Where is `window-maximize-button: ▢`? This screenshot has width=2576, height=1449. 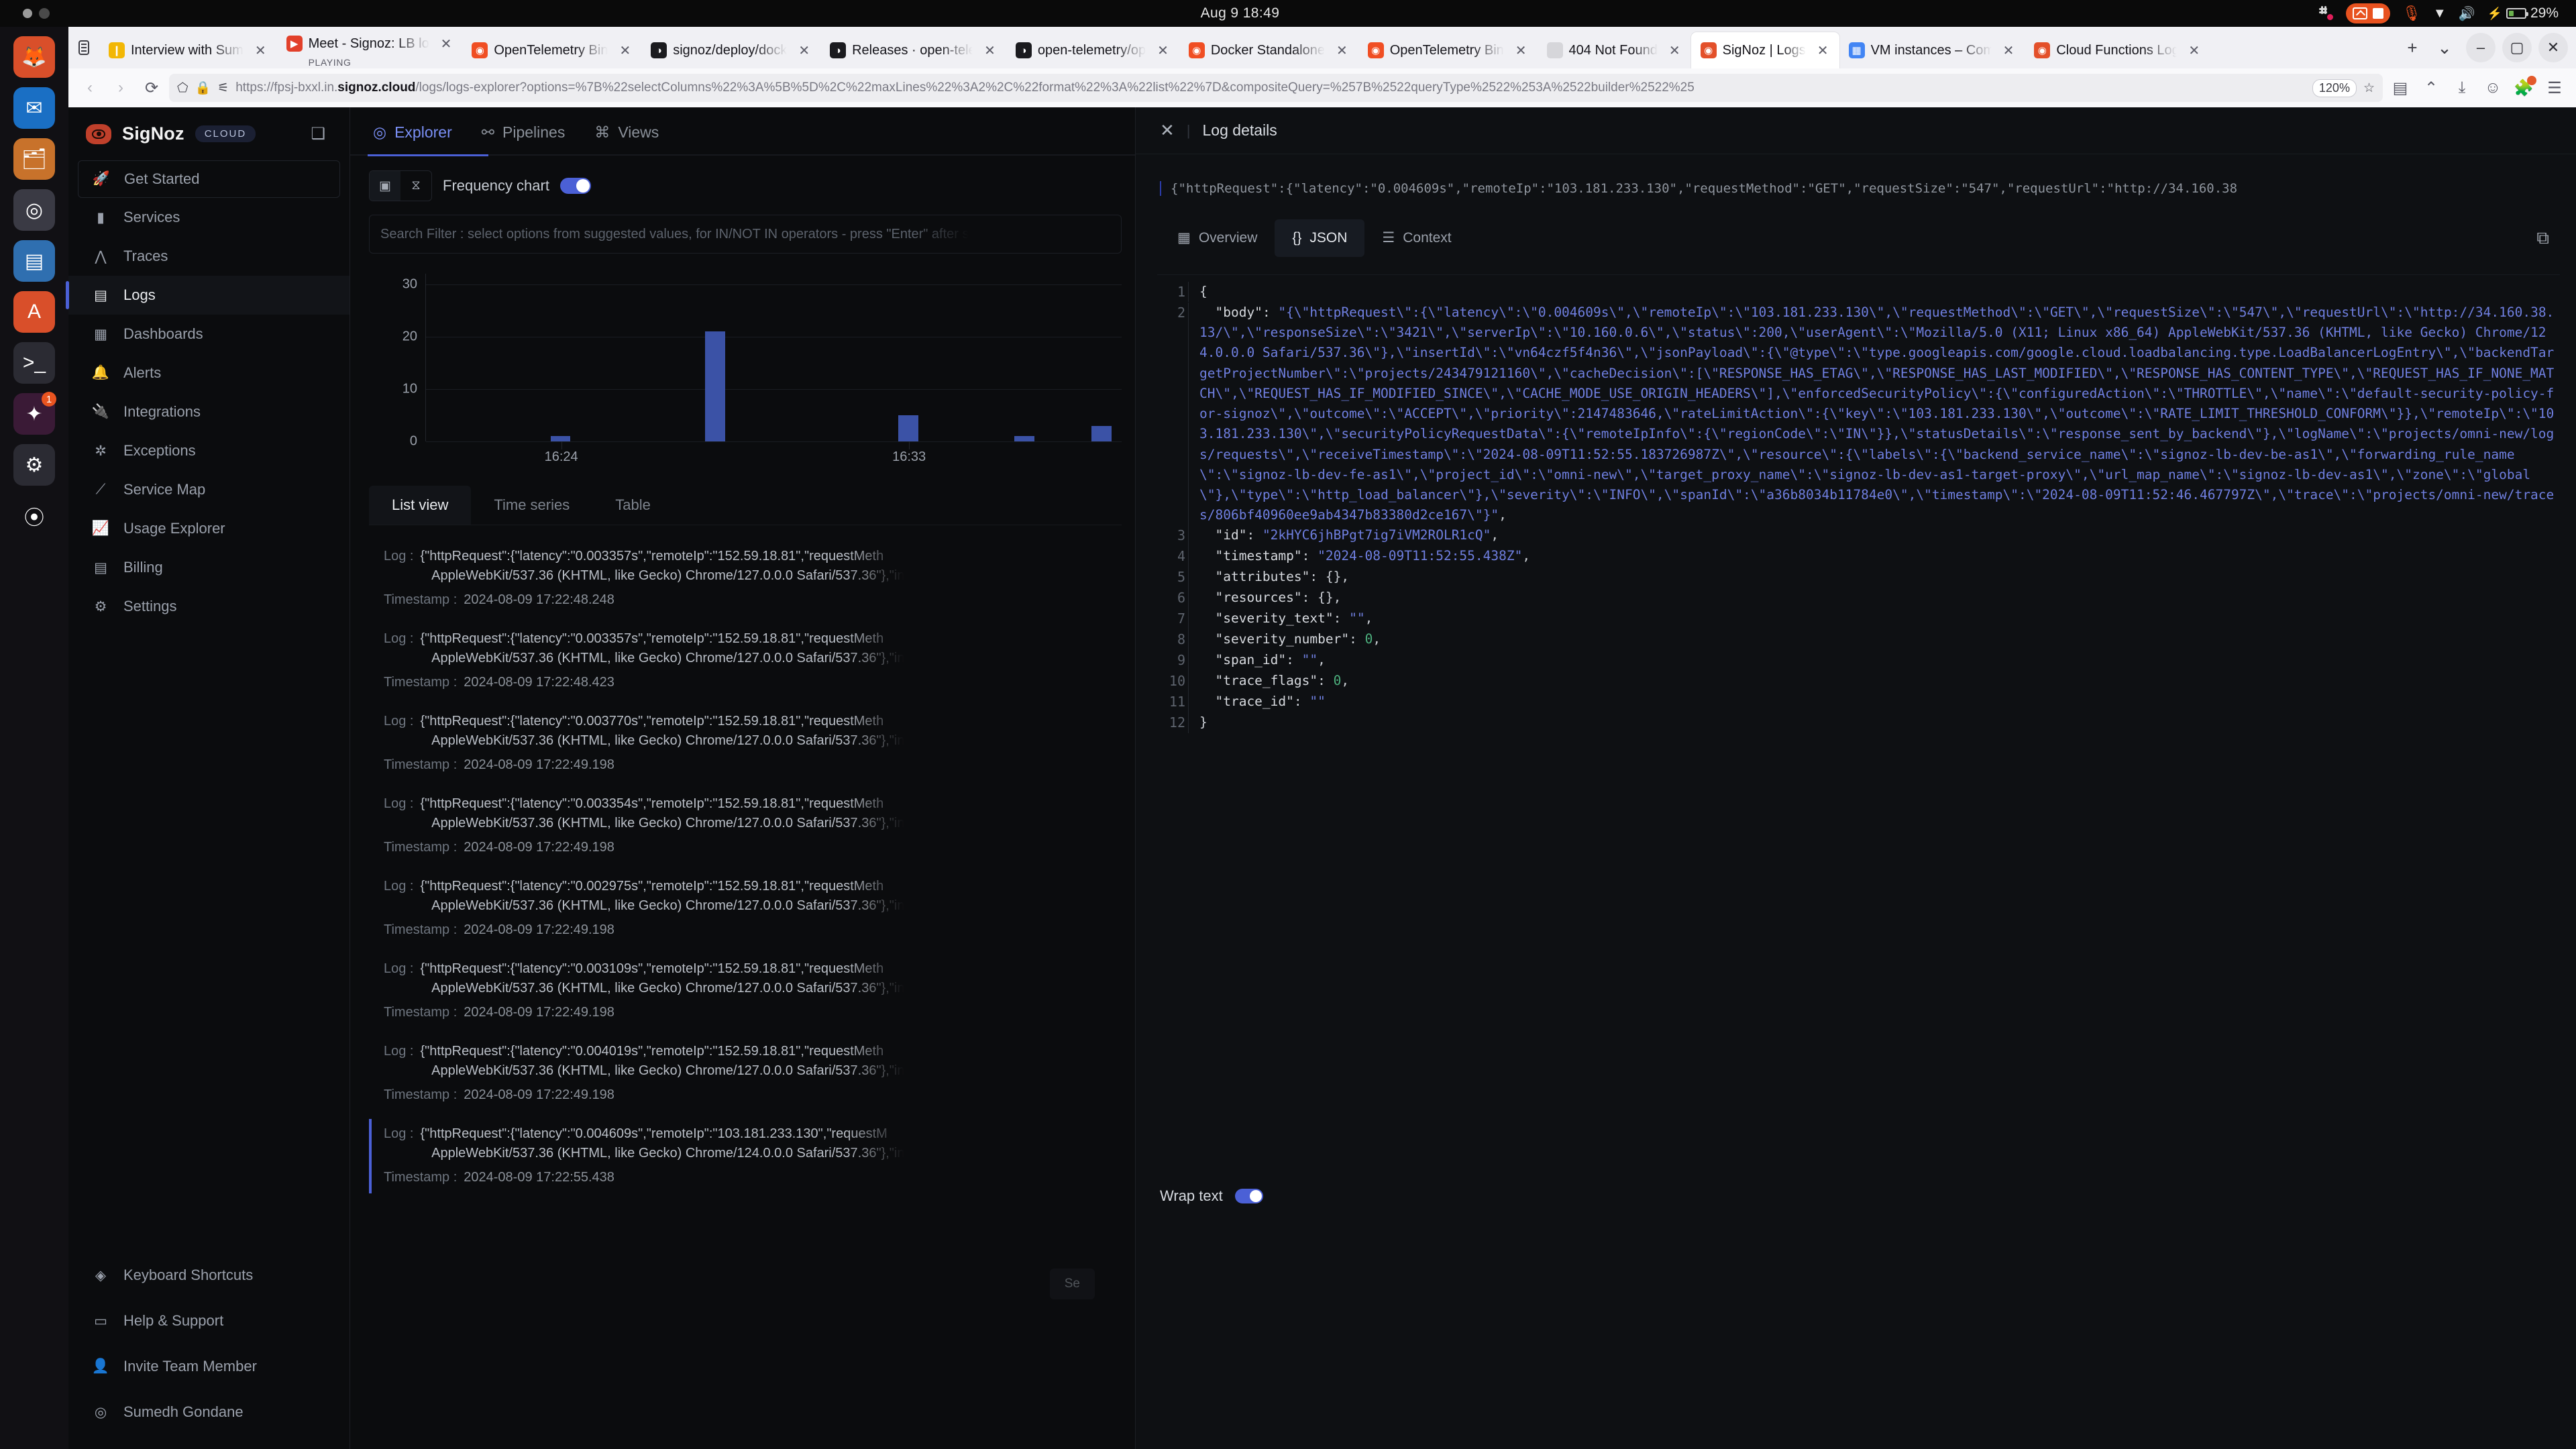
window-maximize-button: ▢ is located at coordinates (2517, 47).